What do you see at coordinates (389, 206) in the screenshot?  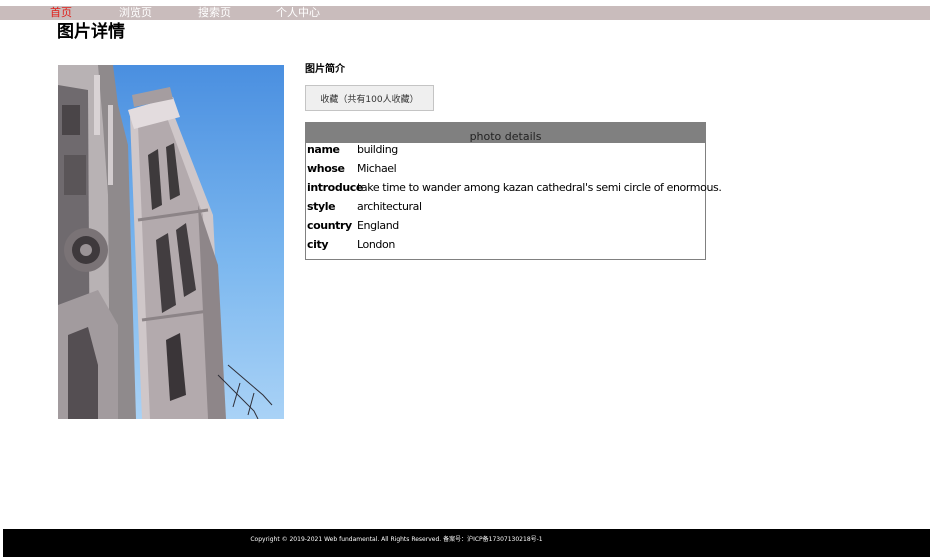 I see `detail-value: architectural` at bounding box center [389, 206].